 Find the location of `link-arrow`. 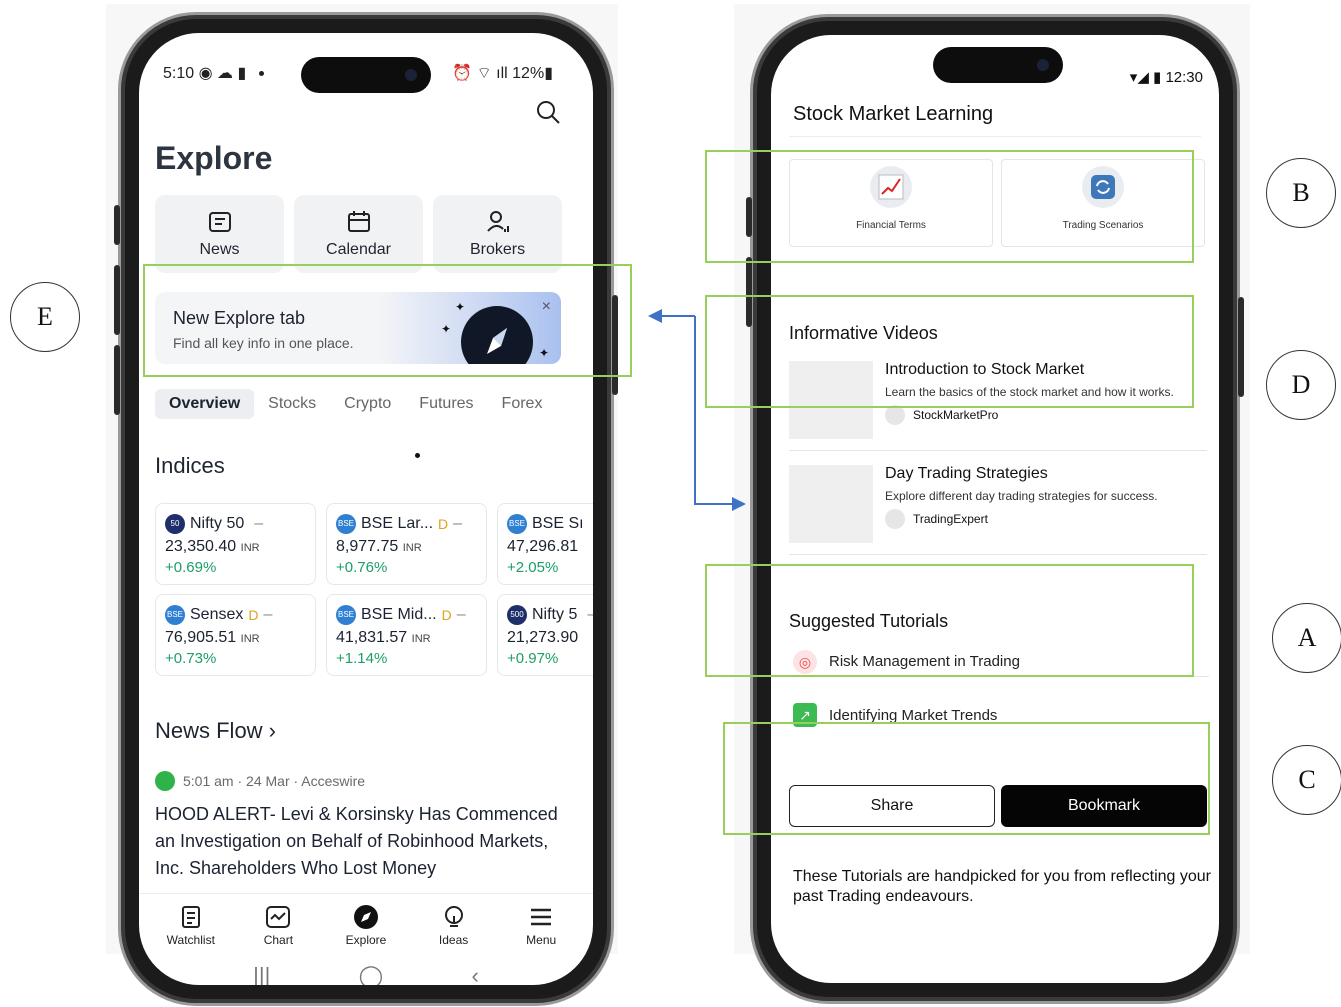

link-arrow is located at coordinates (697, 410).